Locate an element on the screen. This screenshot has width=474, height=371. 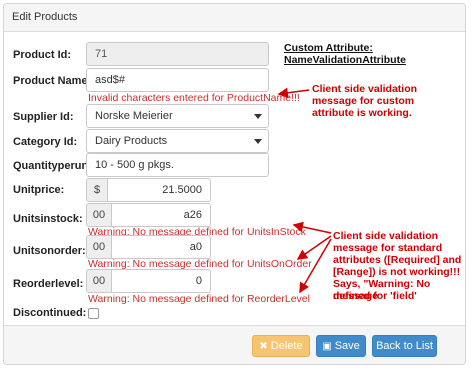
discontinued-checkbox is located at coordinates (93, 313).